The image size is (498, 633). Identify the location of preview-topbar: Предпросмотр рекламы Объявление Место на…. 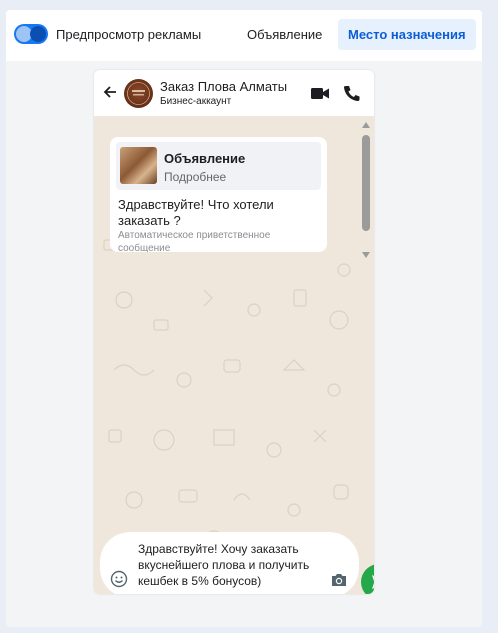
(244, 35).